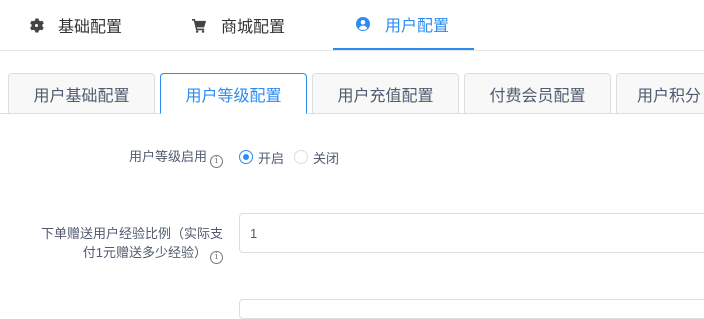  I want to click on exp-ratio-input: 1, so click(471, 233).